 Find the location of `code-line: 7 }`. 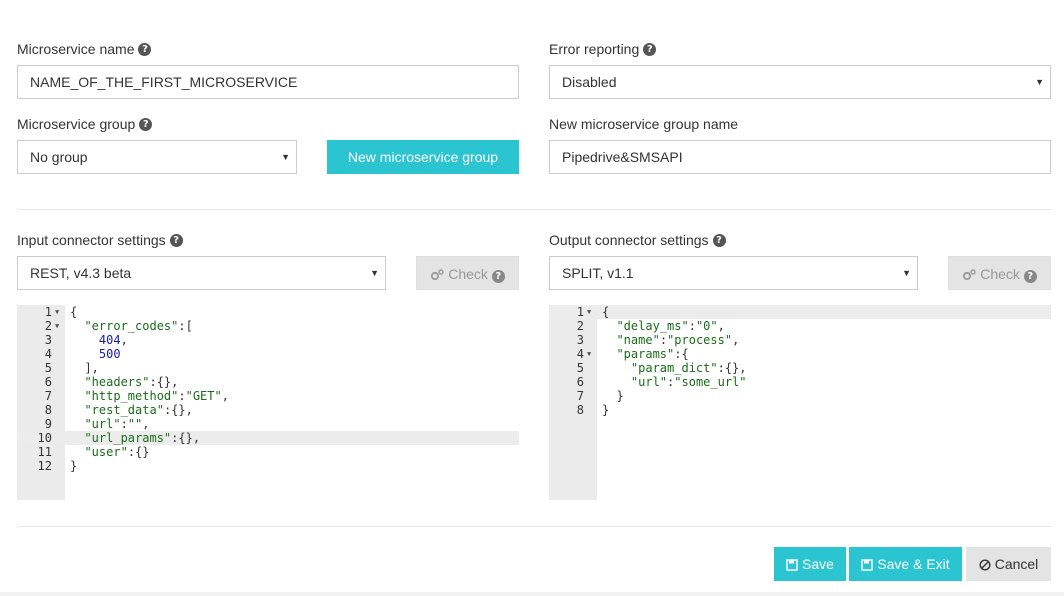

code-line: 7 } is located at coordinates (800, 396).